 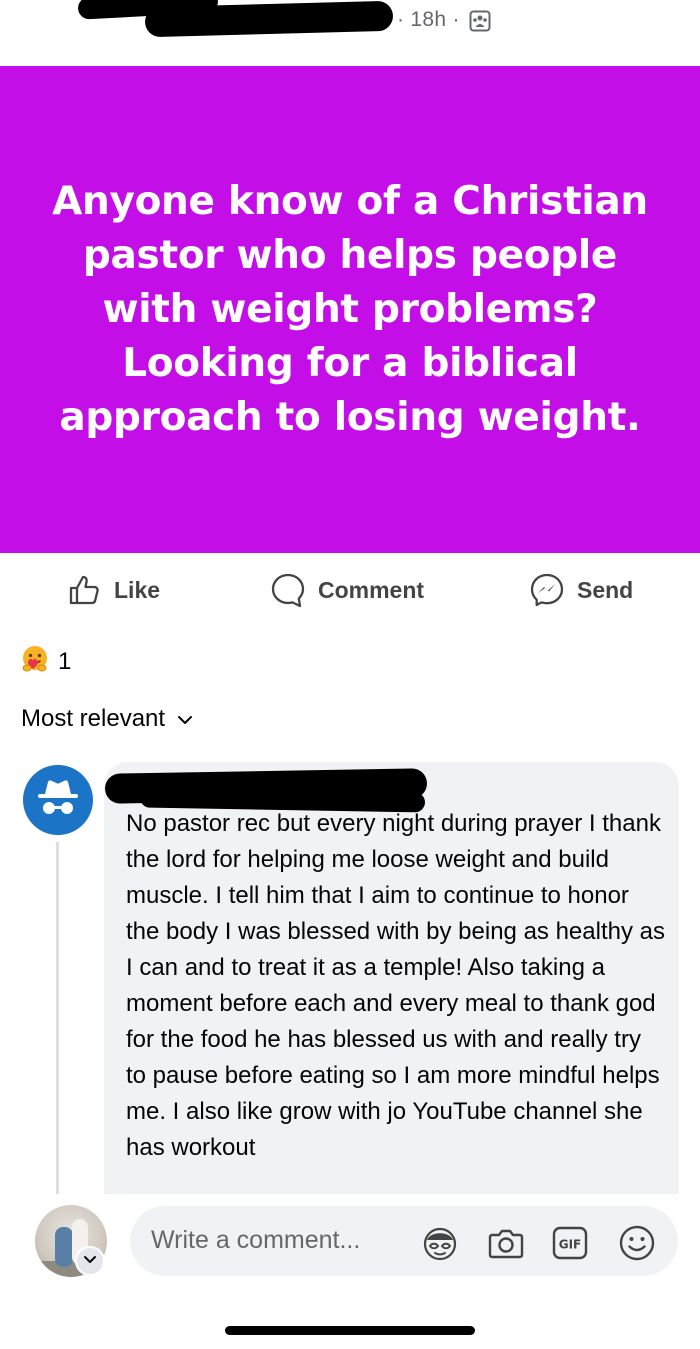 I want to click on avatar-sticker-icon, so click(x=440, y=1243).